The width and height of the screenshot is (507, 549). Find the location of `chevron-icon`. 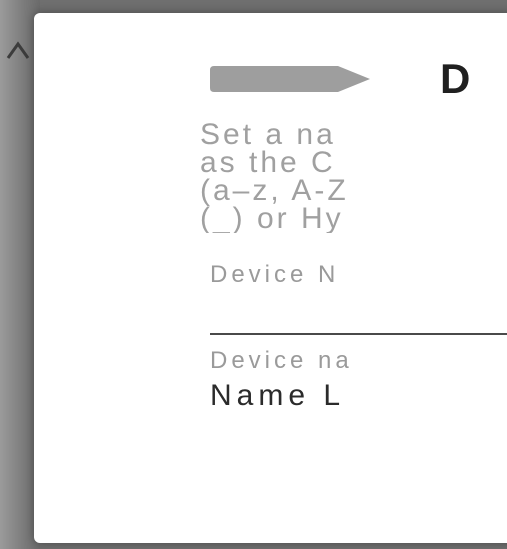

chevron-icon is located at coordinates (18, 50).